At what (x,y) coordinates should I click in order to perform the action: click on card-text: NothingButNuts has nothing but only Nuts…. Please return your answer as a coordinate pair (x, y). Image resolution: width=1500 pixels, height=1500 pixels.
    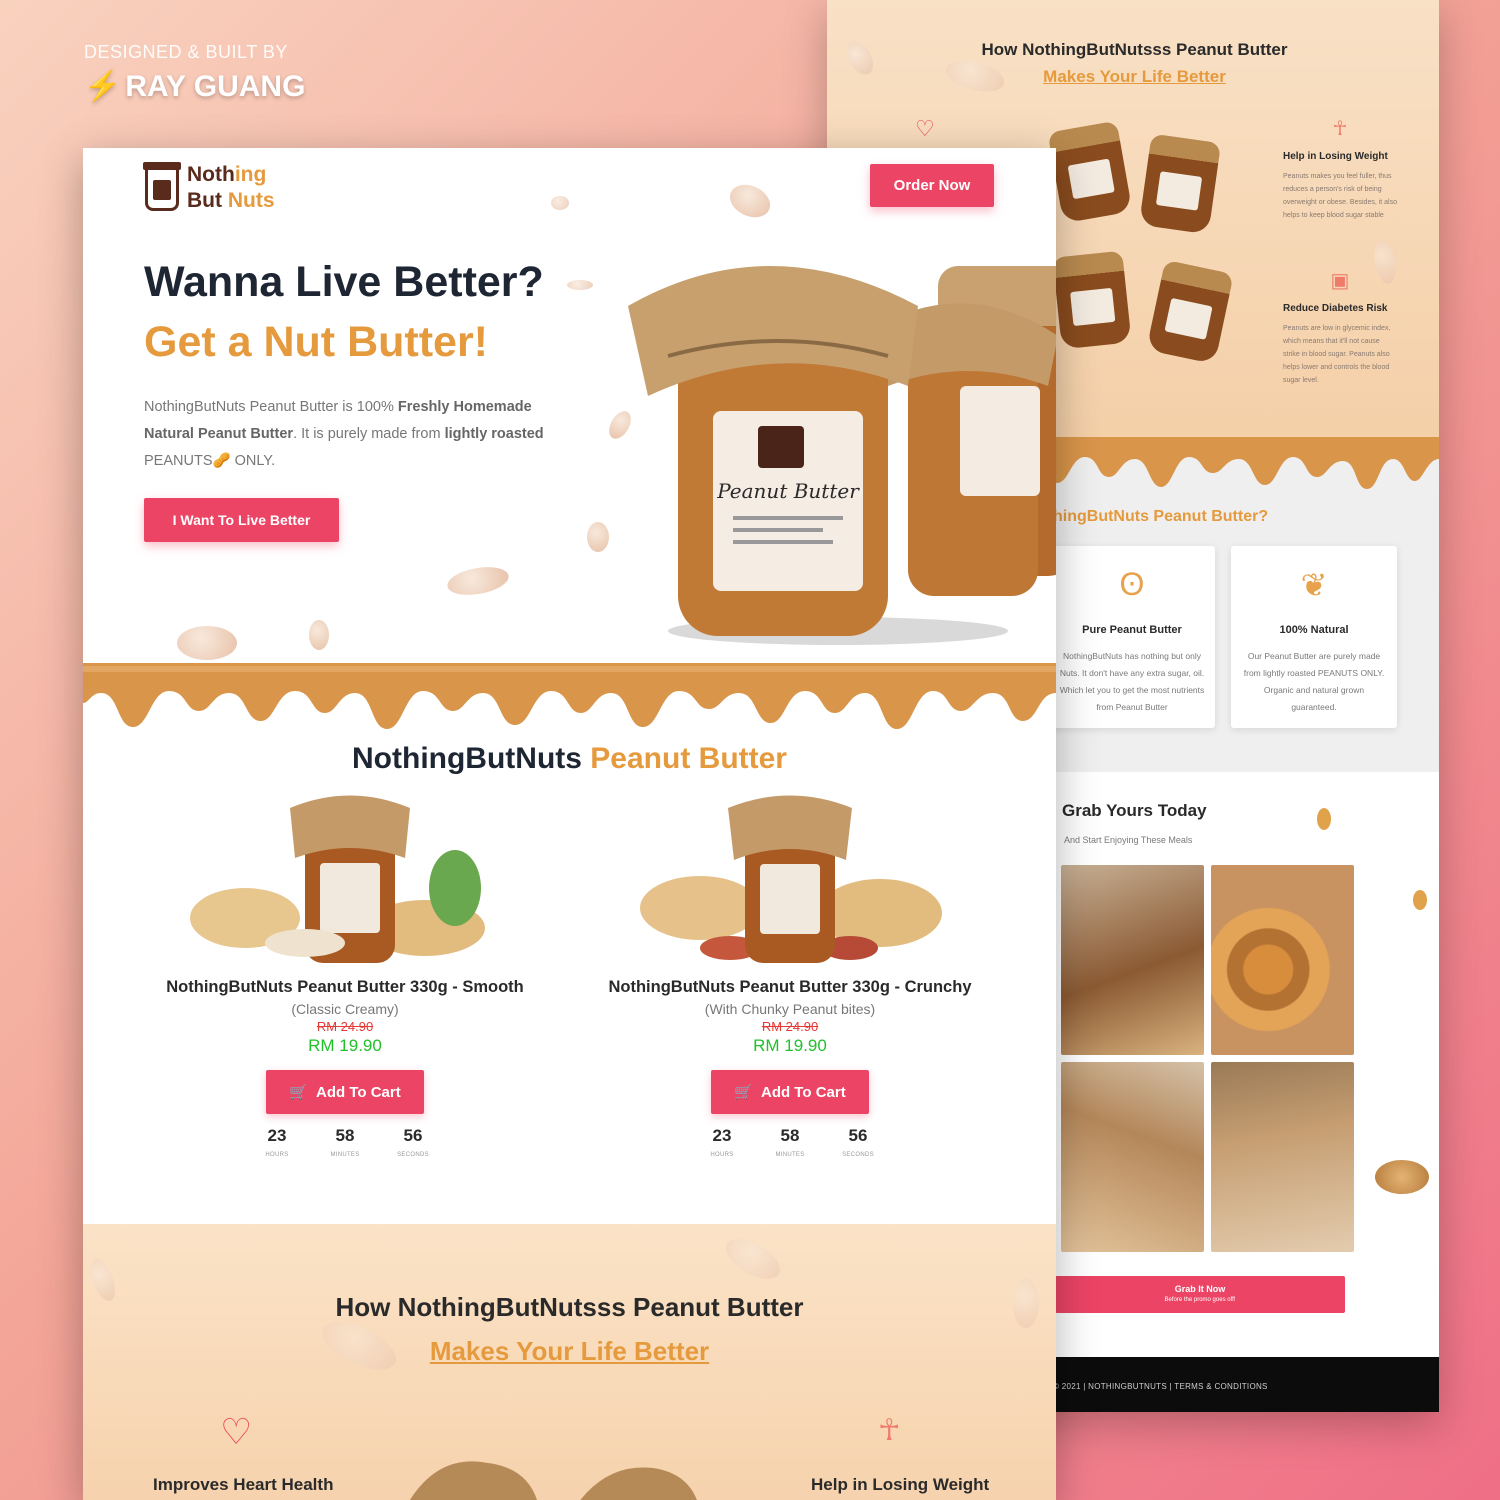
    Looking at the image, I should click on (1132, 681).